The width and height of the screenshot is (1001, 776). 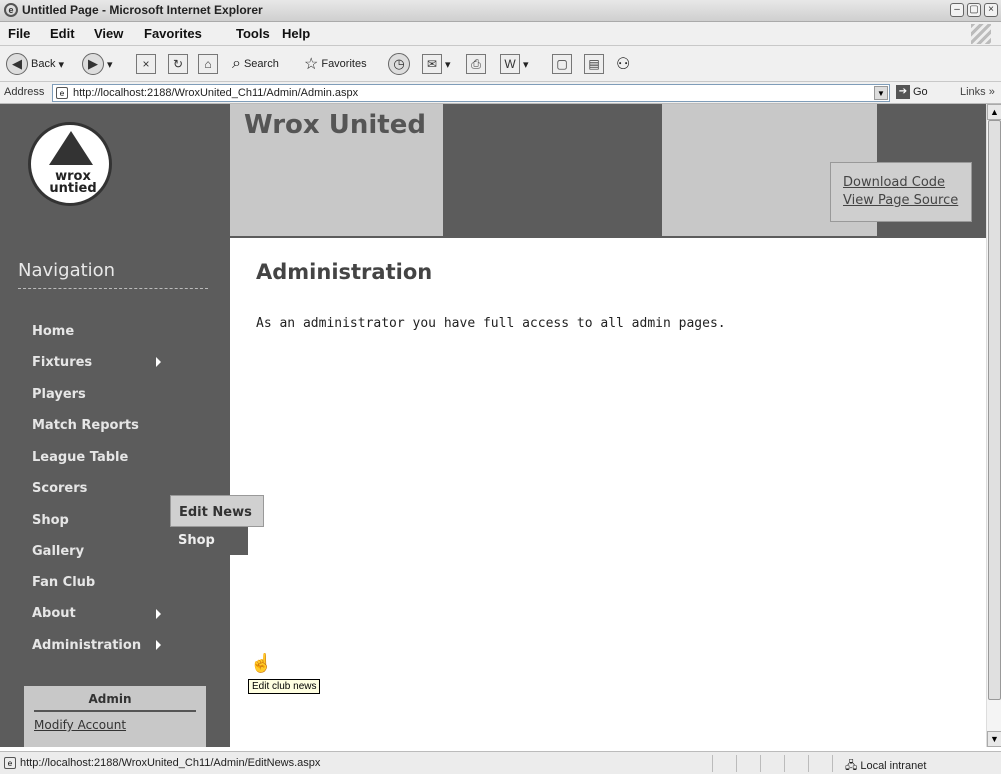 I want to click on maximize-button: ▢, so click(x=974, y=10).